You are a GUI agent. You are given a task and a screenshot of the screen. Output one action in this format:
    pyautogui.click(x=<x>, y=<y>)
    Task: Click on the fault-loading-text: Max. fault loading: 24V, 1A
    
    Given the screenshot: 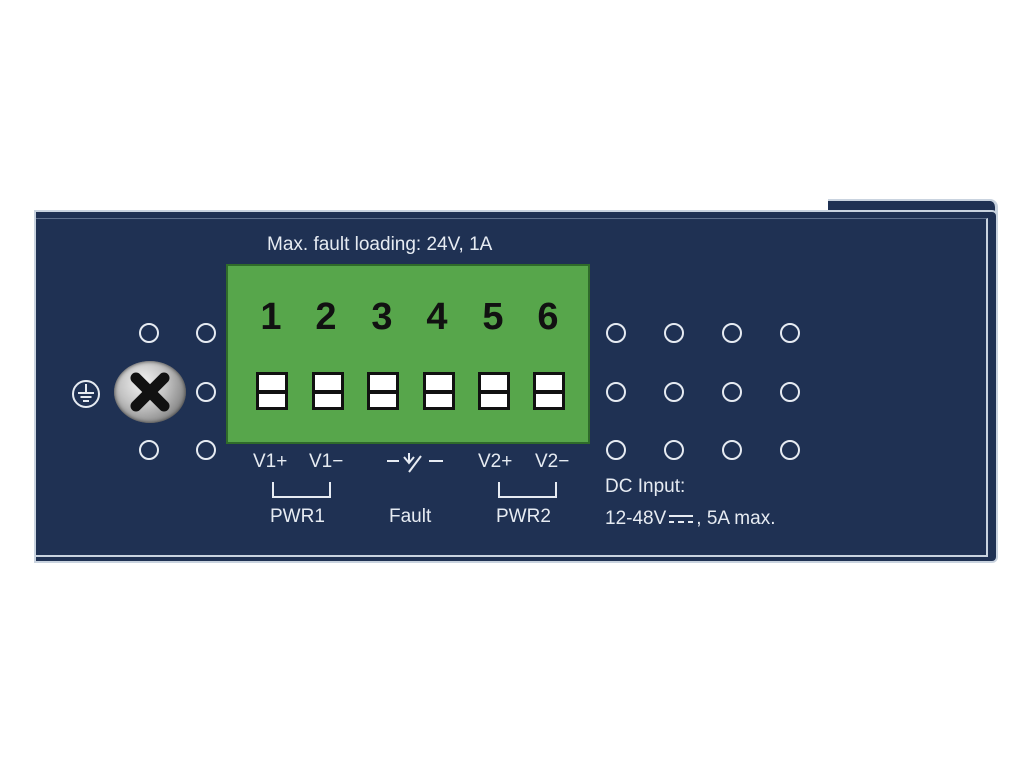 What is the action you would take?
    pyautogui.click(x=380, y=244)
    